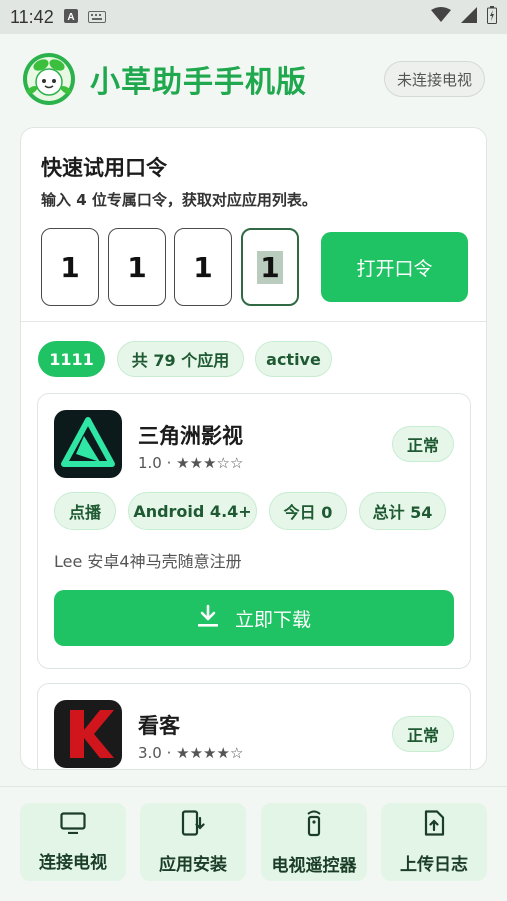 The height and width of the screenshot is (901, 507). What do you see at coordinates (198, 82) in the screenshot?
I see `app-title: 小草助手手机版` at bounding box center [198, 82].